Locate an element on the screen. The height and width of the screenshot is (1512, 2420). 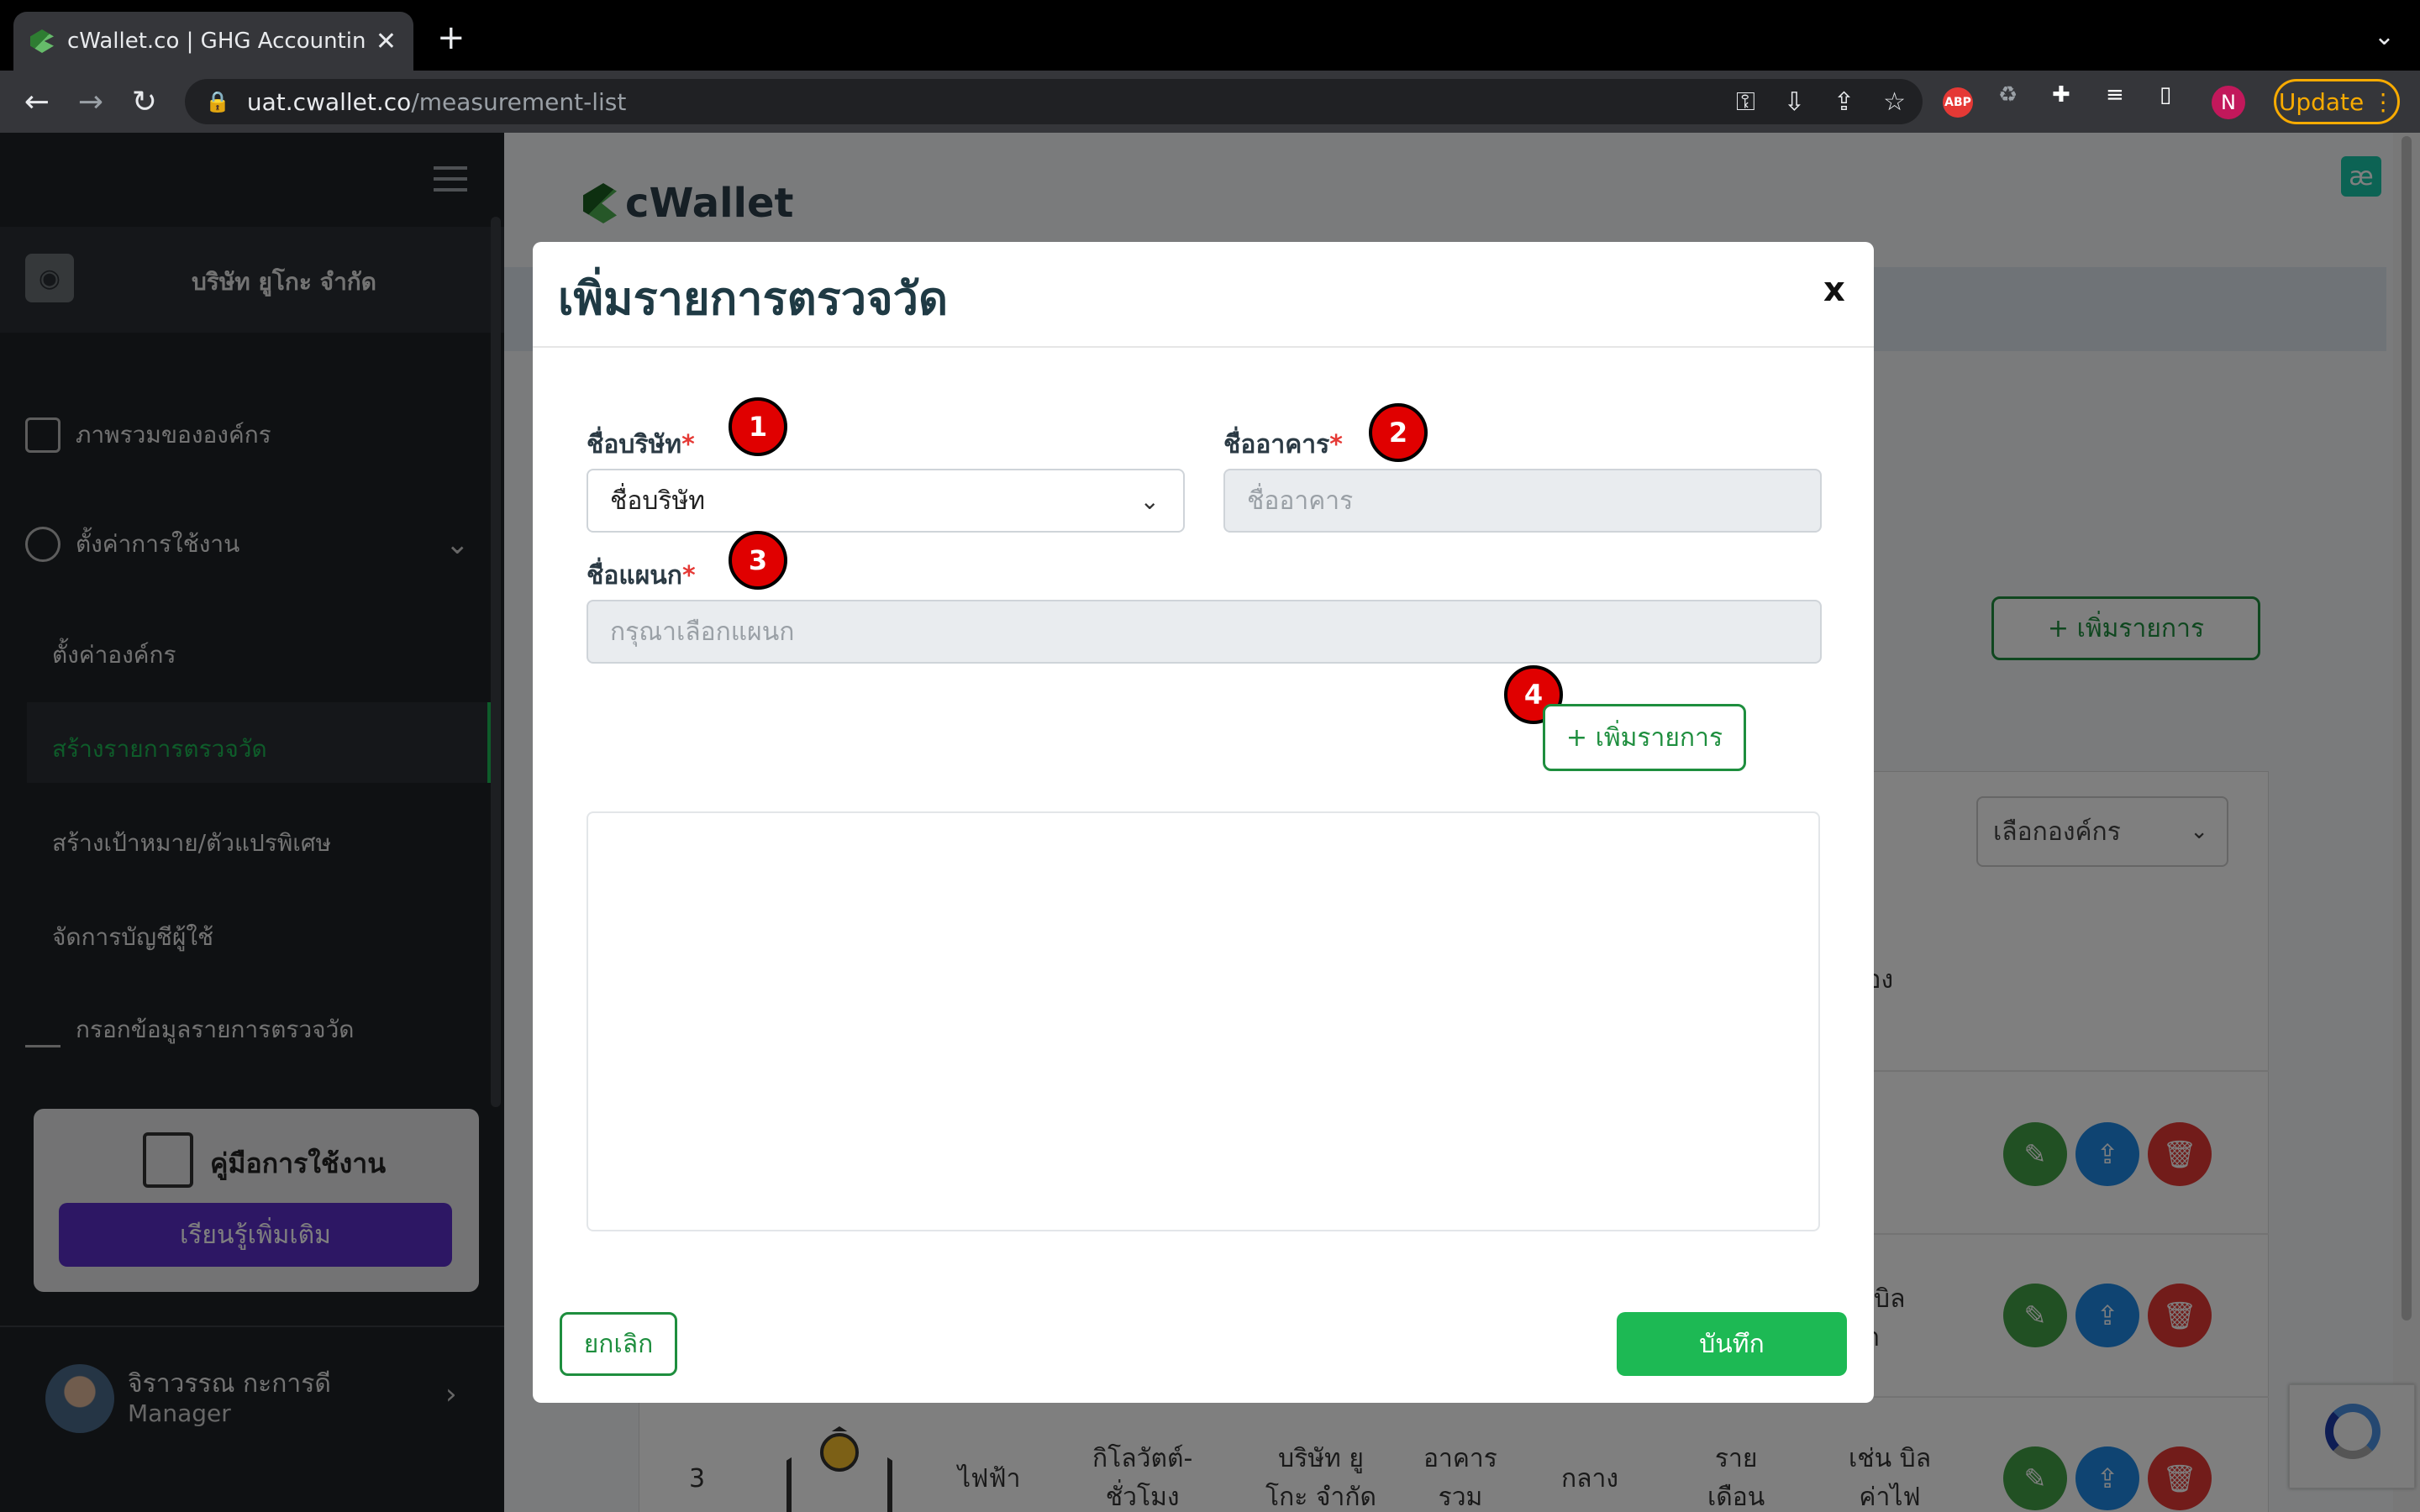
sidepanel-icon: ▯ is located at coordinates (2165, 95).